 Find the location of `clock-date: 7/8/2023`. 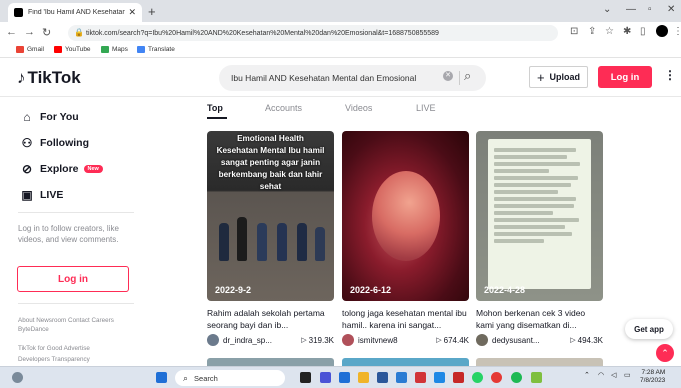

clock-date: 7/8/2023 is located at coordinates (653, 380).